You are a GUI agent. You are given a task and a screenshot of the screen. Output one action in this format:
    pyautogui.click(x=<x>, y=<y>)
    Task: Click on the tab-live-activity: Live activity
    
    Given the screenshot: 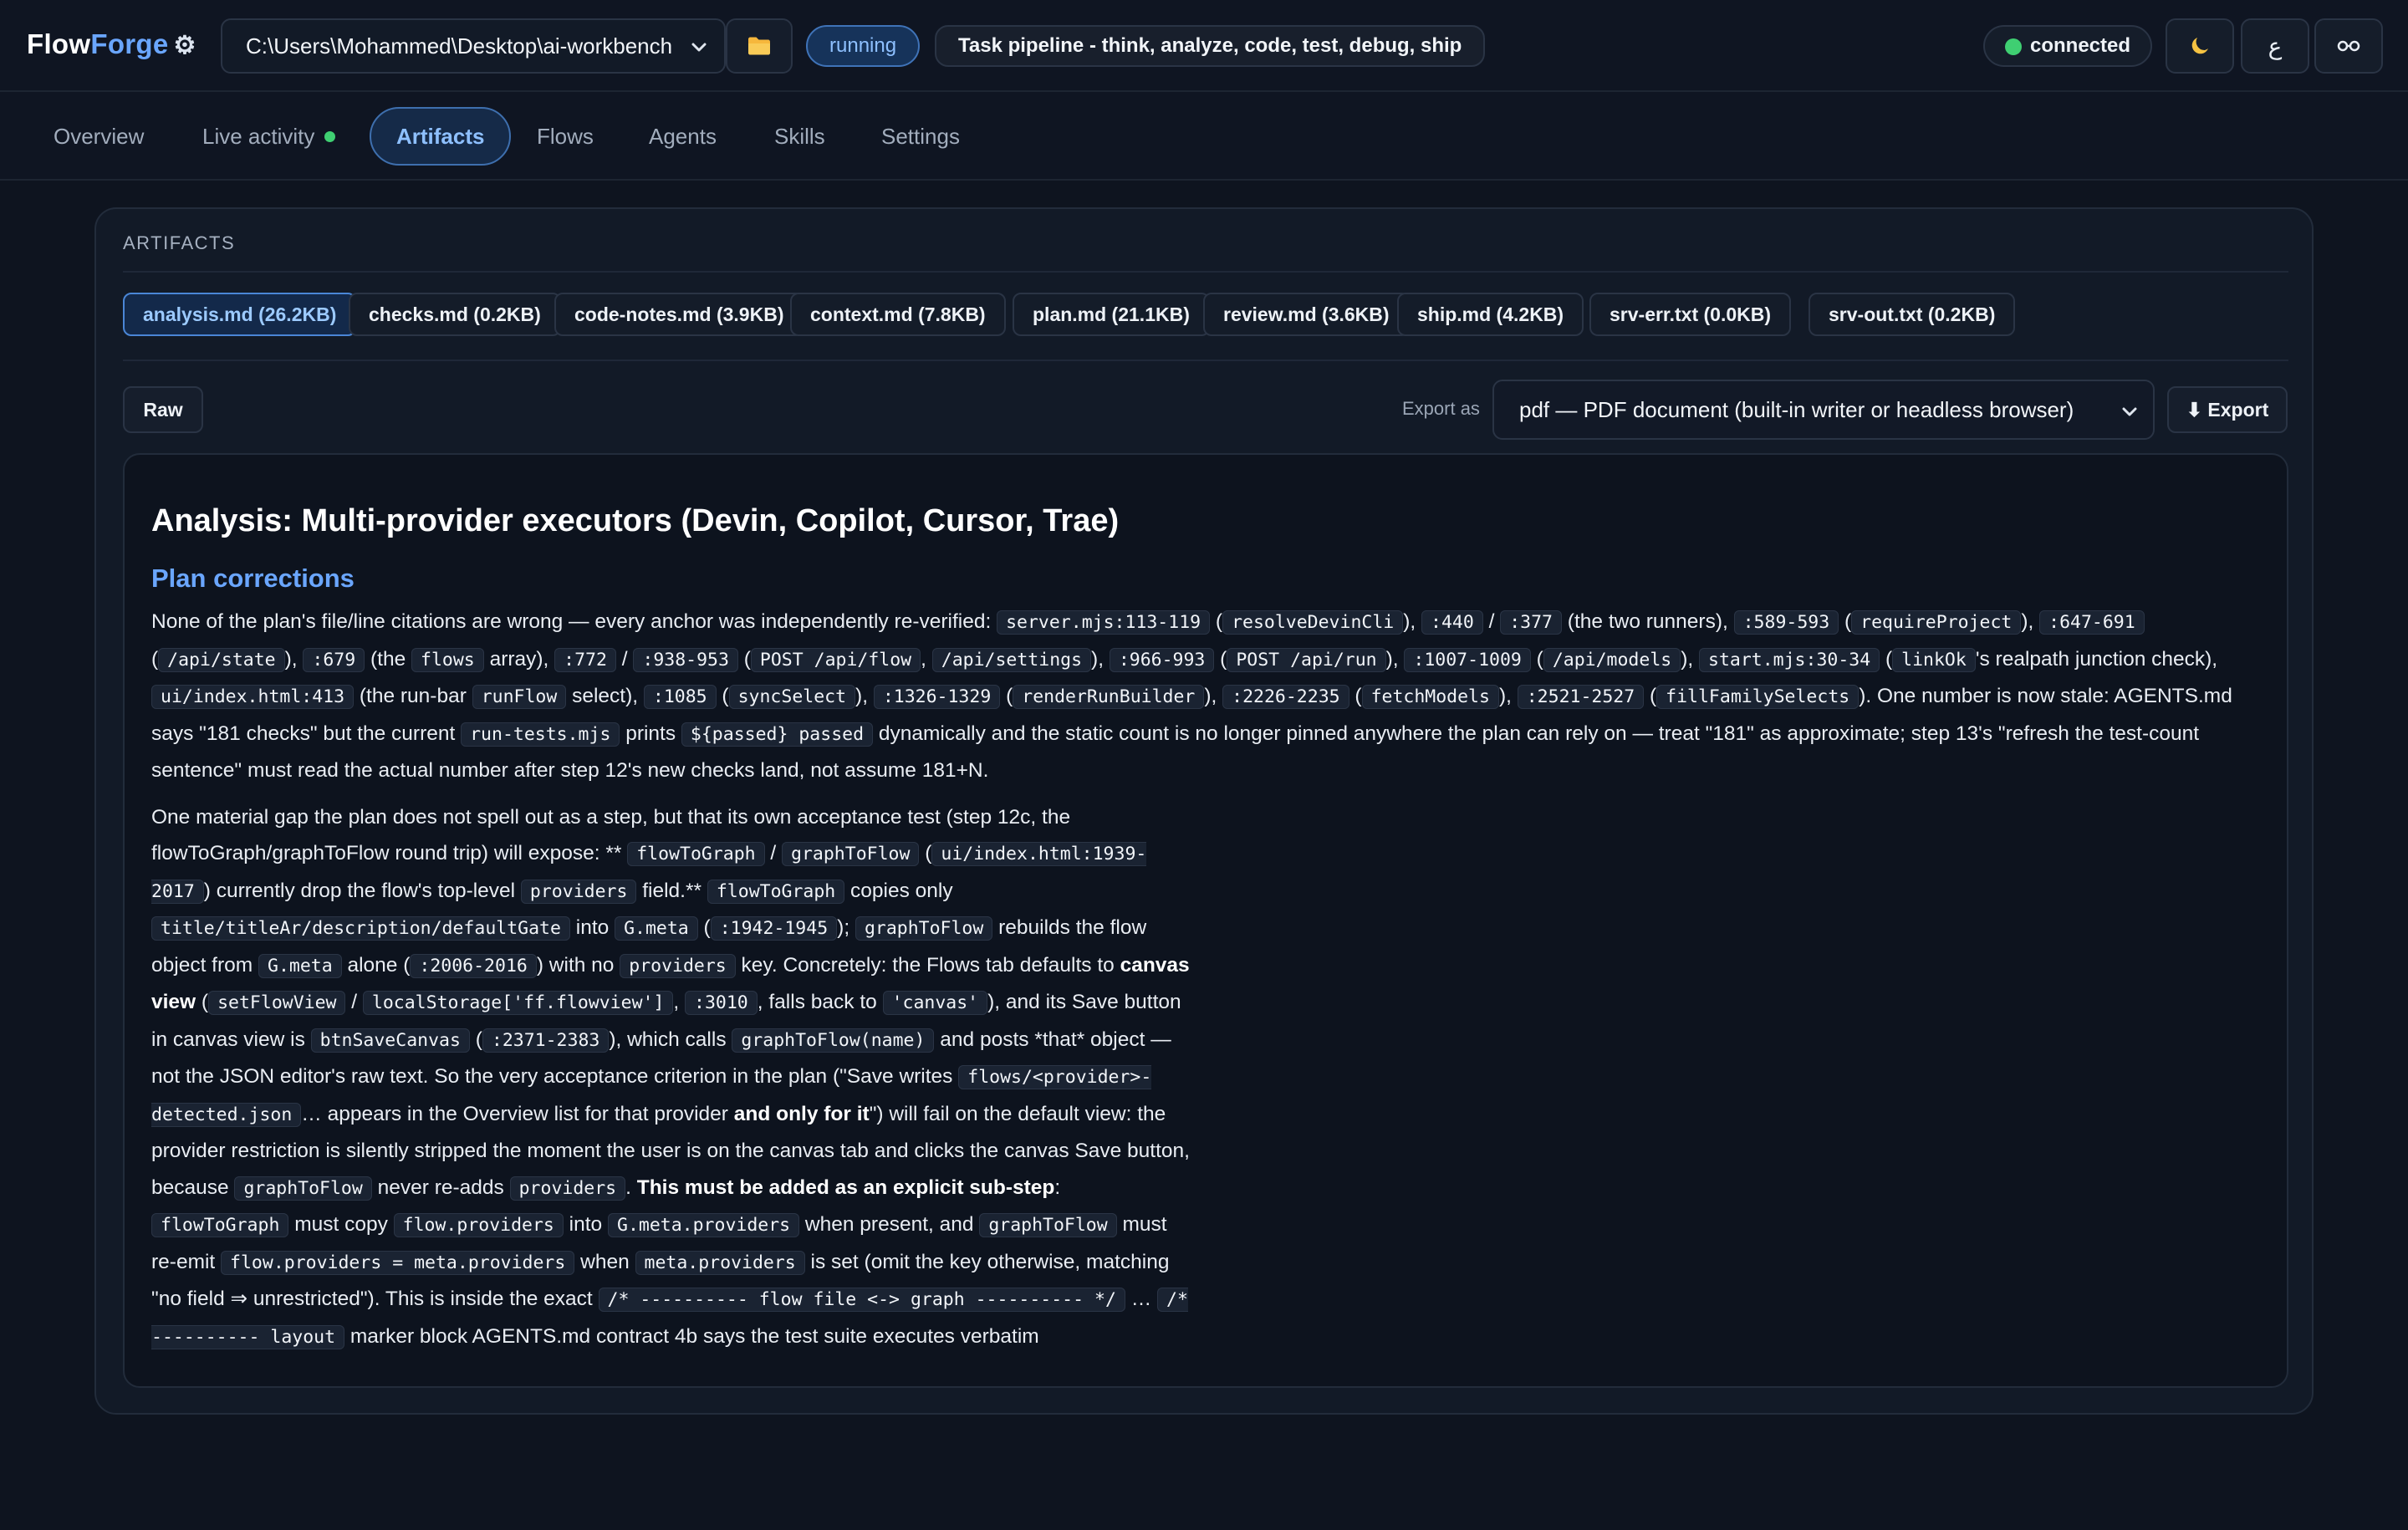 What is the action you would take?
    pyautogui.click(x=269, y=136)
    